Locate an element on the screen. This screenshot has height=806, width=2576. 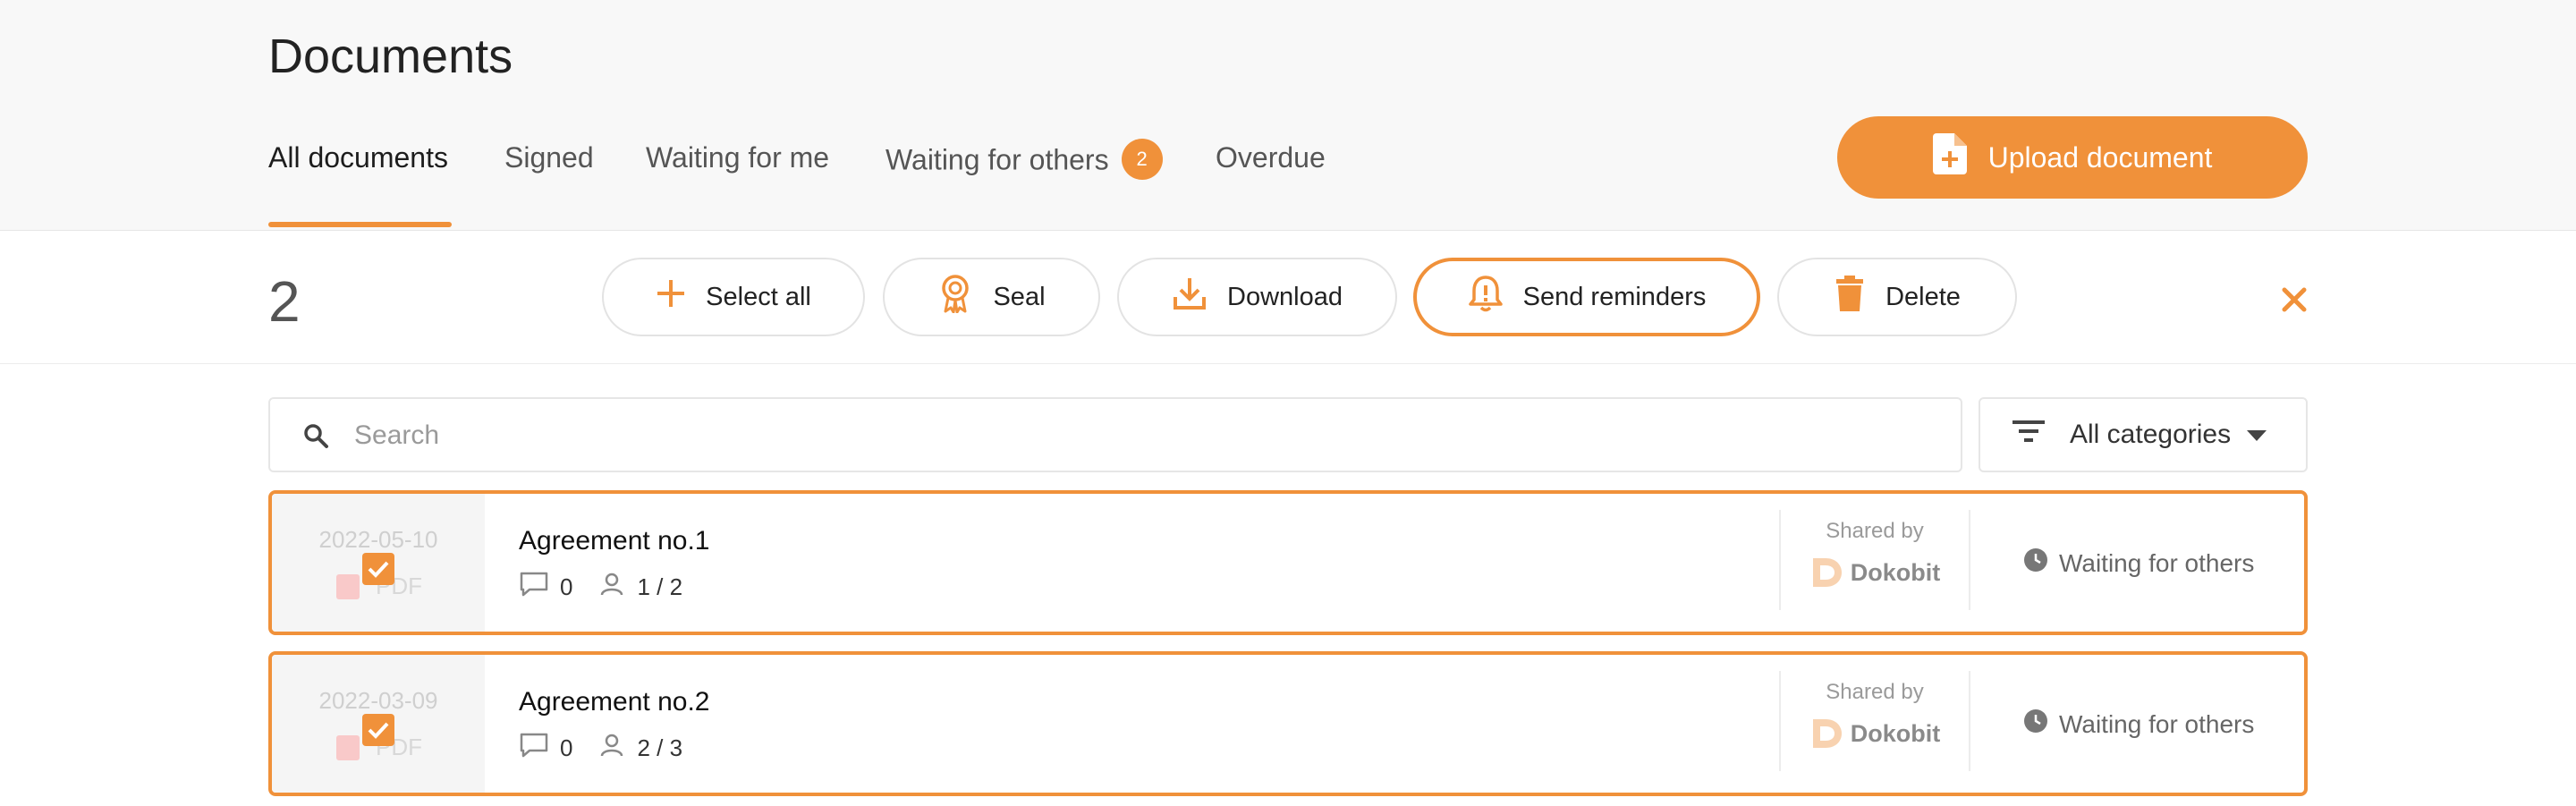
download-label: Download is located at coordinates (1285, 296).